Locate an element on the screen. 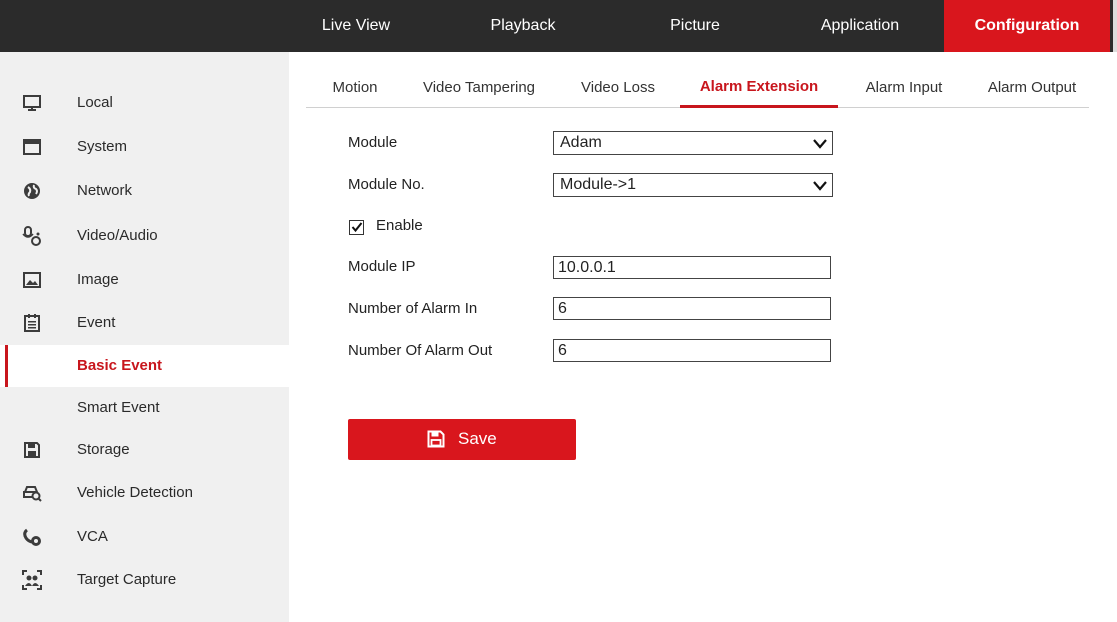 This screenshot has width=1117, height=622. sidebar-item-basic-event: Basic Event is located at coordinates (144, 366).